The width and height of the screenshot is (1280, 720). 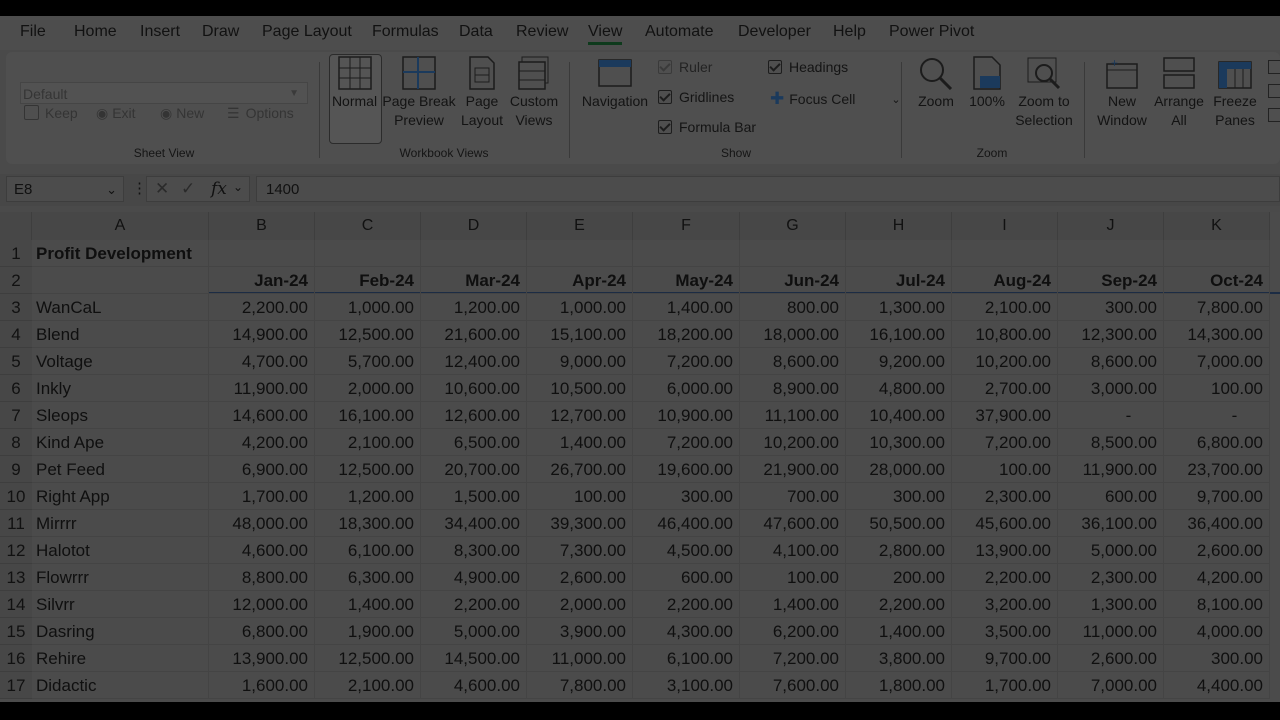 What do you see at coordinates (65, 189) in the screenshot?
I see `name-box: E8 ⌄` at bounding box center [65, 189].